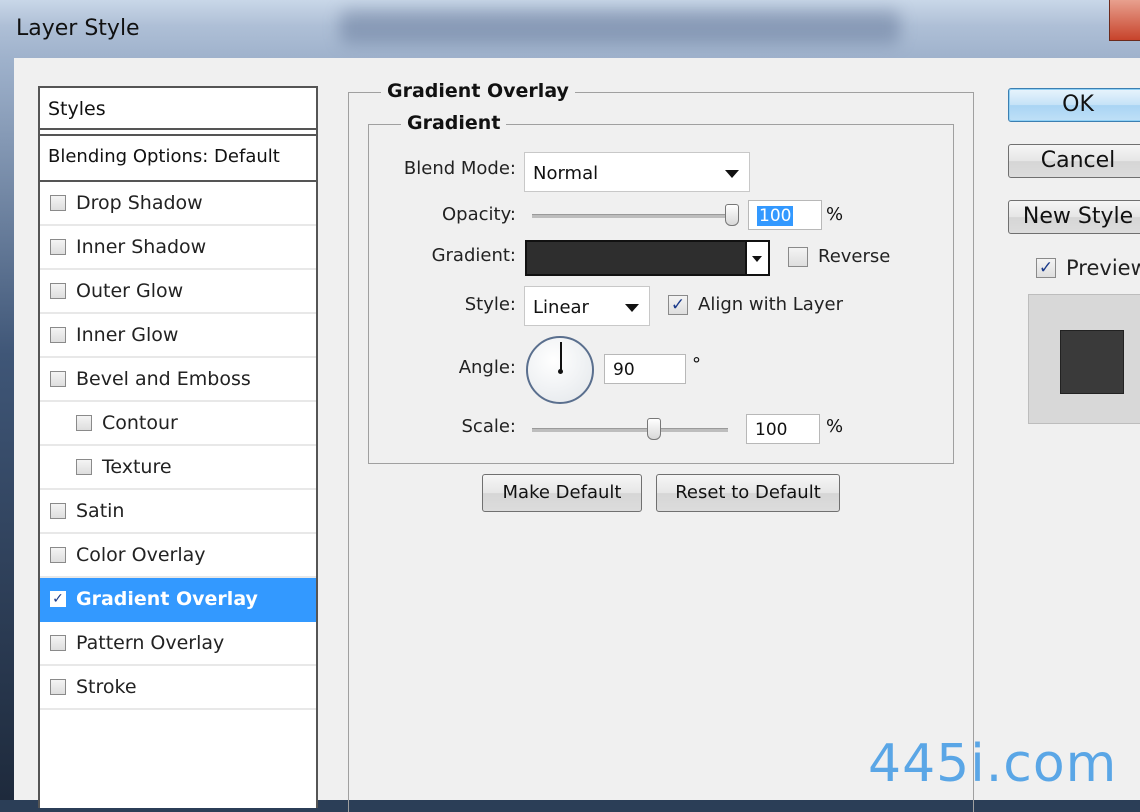 This screenshot has height=812, width=1140. What do you see at coordinates (696, 364) in the screenshot?
I see `degree-sign: °` at bounding box center [696, 364].